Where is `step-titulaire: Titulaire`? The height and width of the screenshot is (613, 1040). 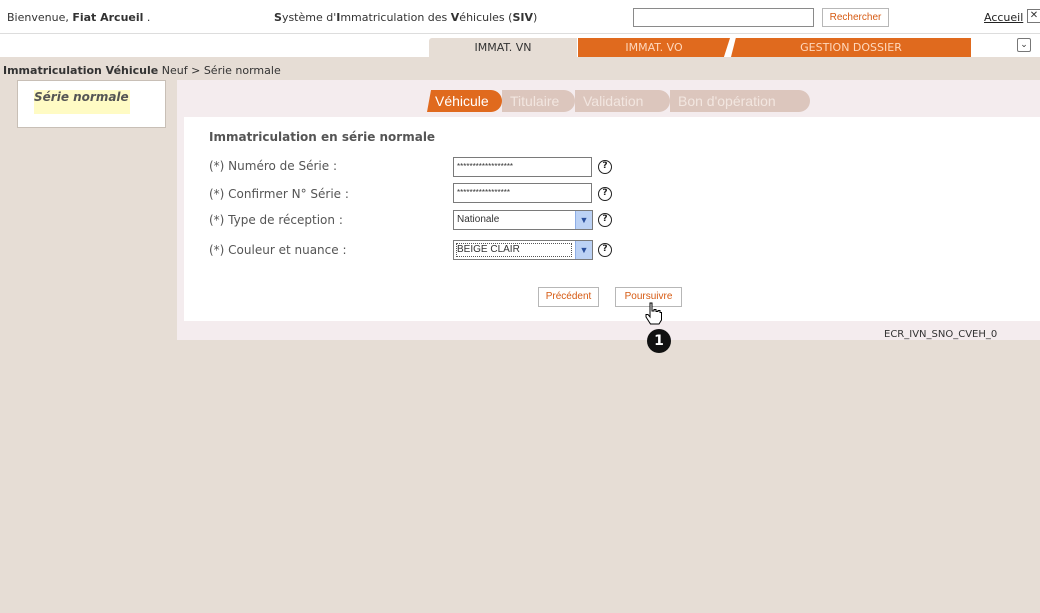 step-titulaire: Titulaire is located at coordinates (538, 101).